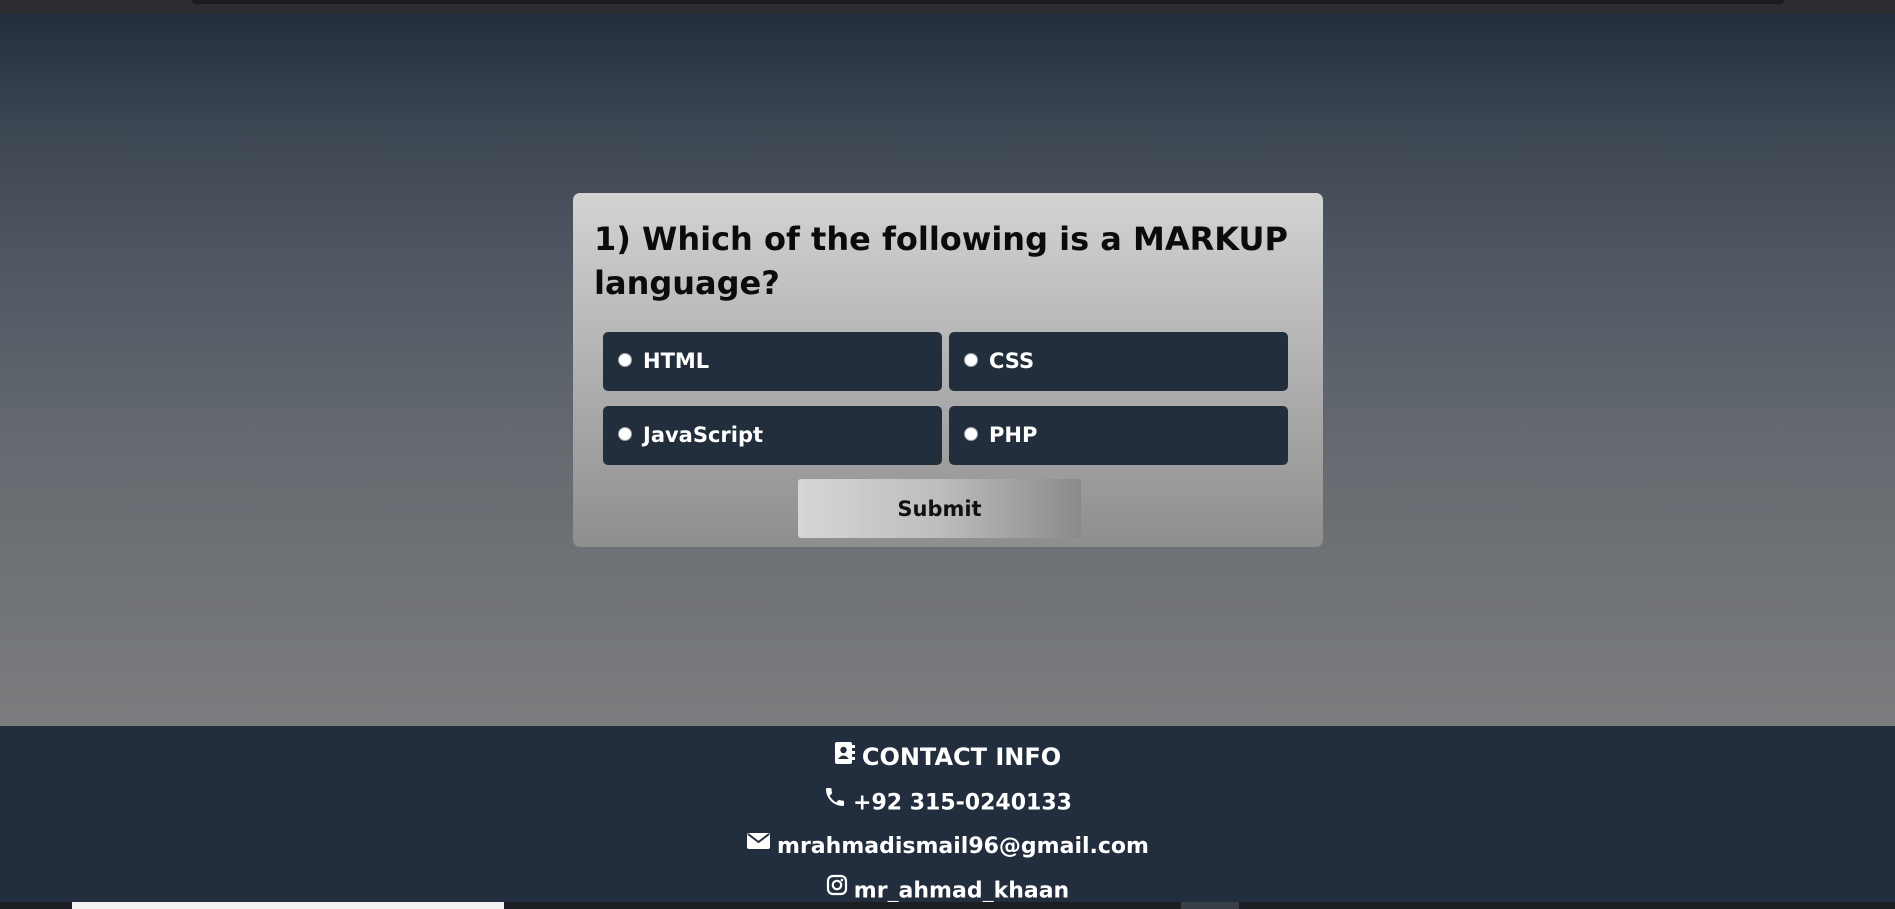 The image size is (1895, 909). Describe the element at coordinates (758, 845) in the screenshot. I see `envelope-icon` at that location.